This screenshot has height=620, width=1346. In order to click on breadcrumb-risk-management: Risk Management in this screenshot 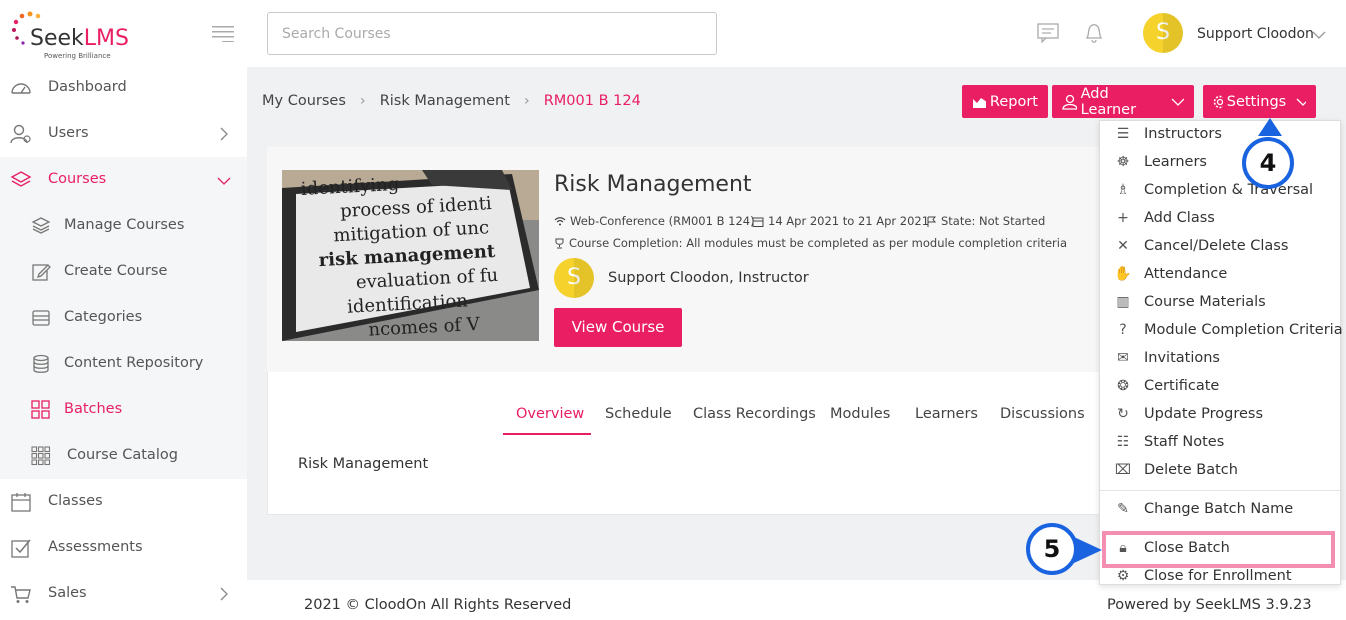, I will do `click(445, 101)`.